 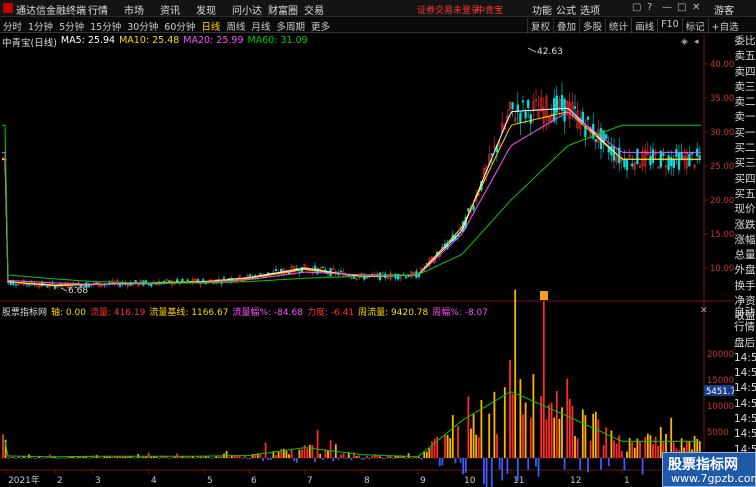 I want to click on quote-field-label: 现价, so click(x=745, y=209).